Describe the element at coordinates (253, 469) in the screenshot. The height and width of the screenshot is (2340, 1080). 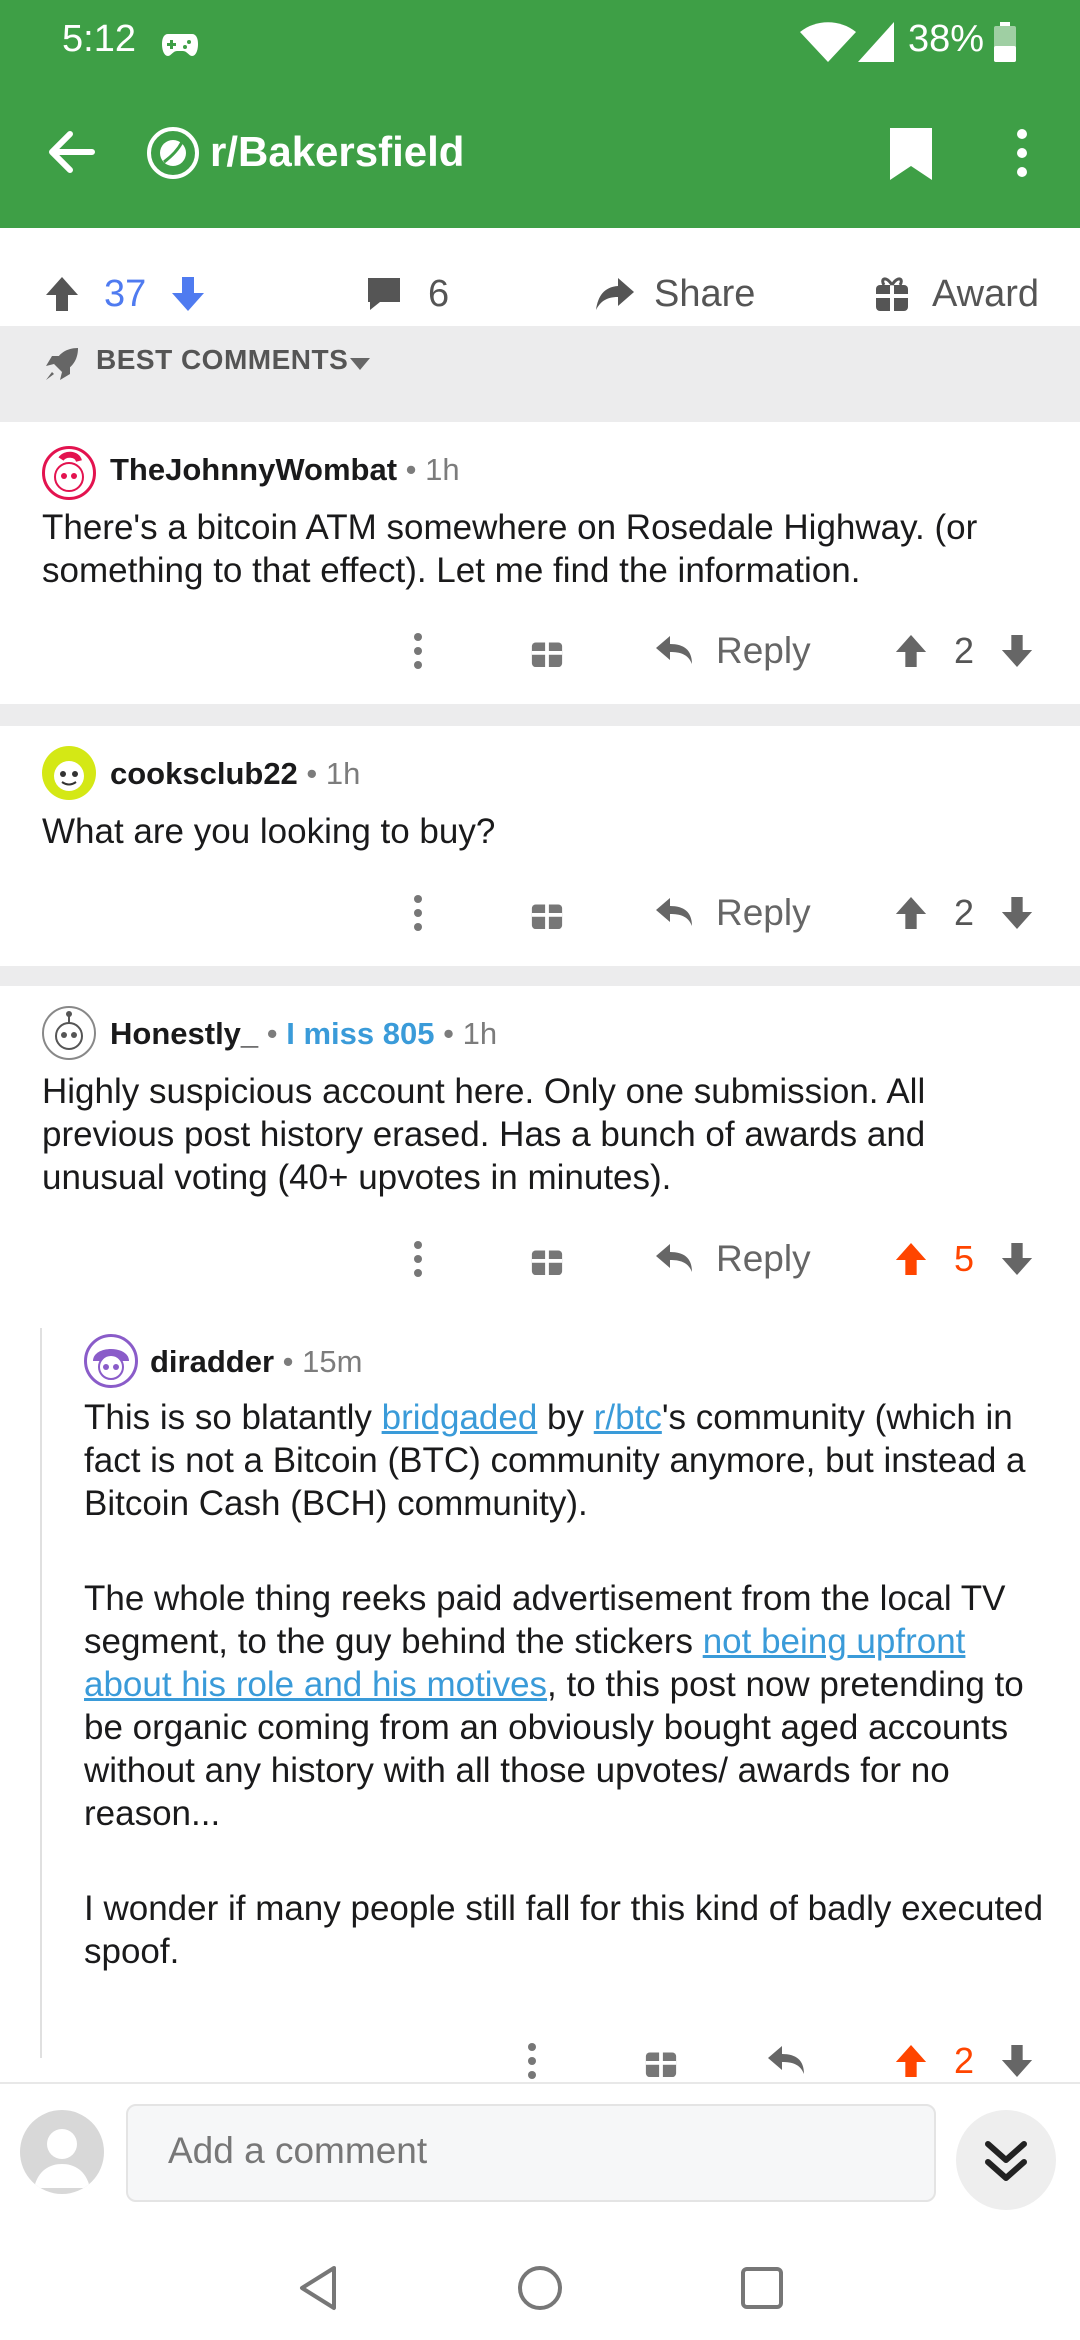
I see `comment-username: TheJohnnyWombat` at that location.